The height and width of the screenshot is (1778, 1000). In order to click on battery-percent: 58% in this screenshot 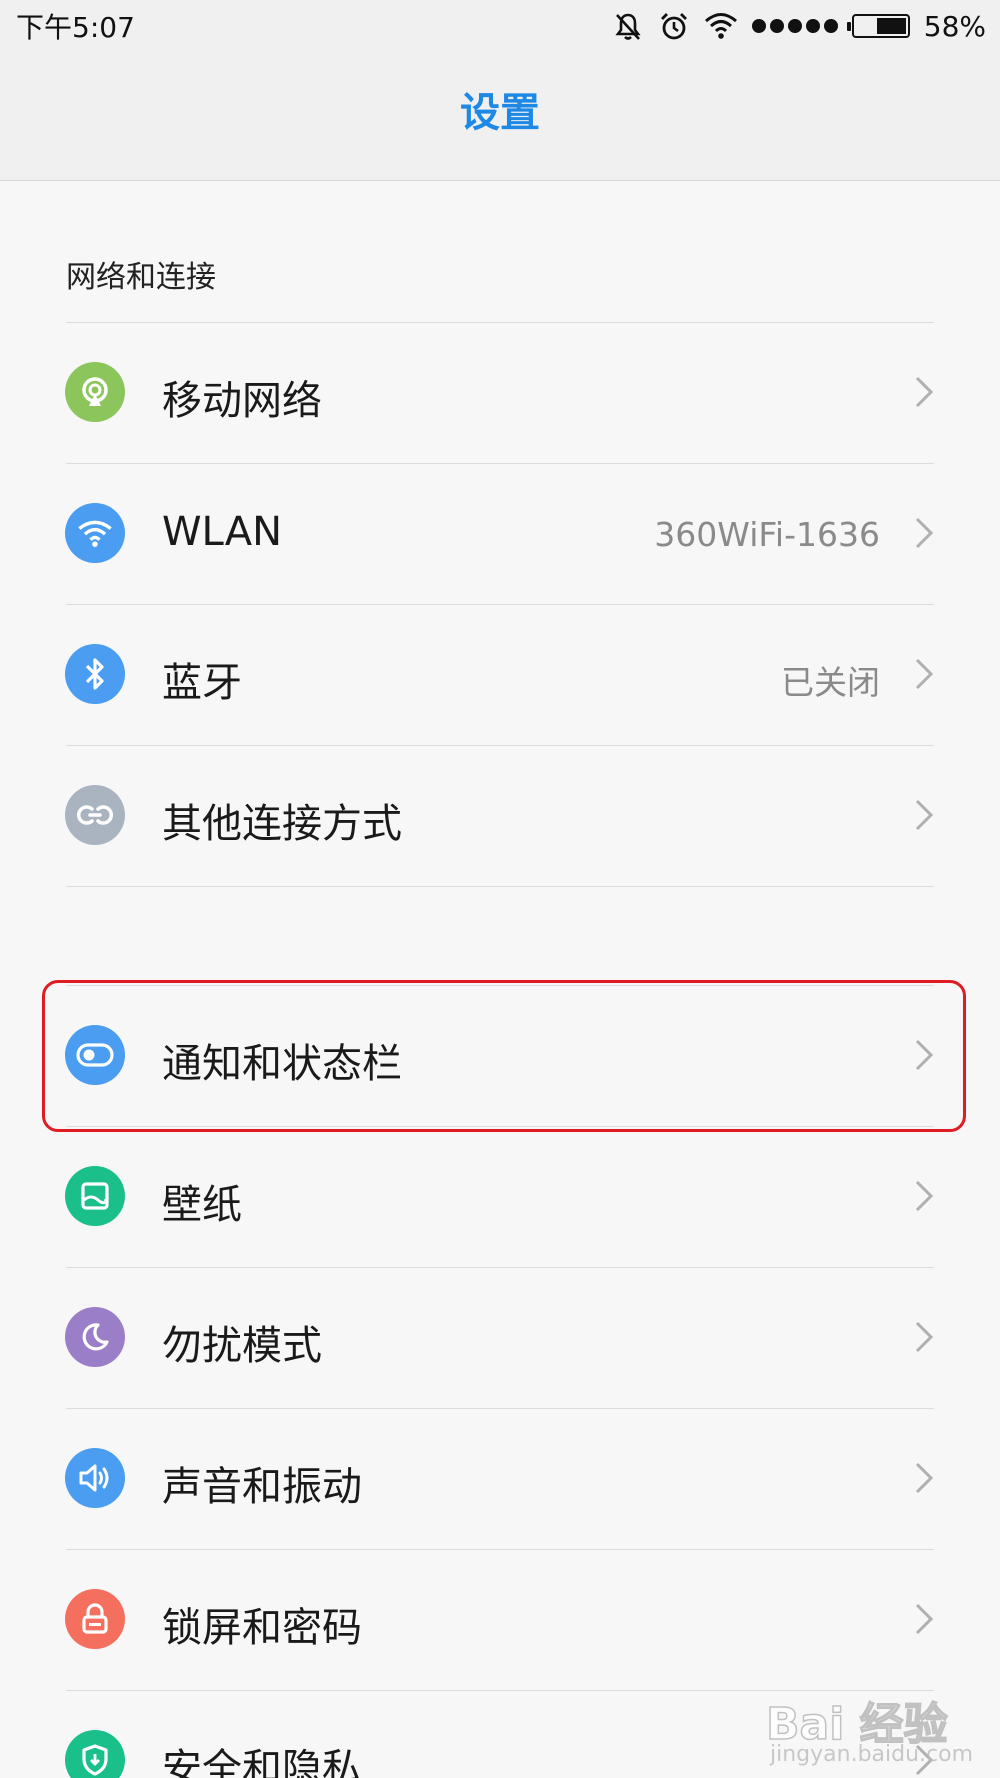, I will do `click(954, 26)`.